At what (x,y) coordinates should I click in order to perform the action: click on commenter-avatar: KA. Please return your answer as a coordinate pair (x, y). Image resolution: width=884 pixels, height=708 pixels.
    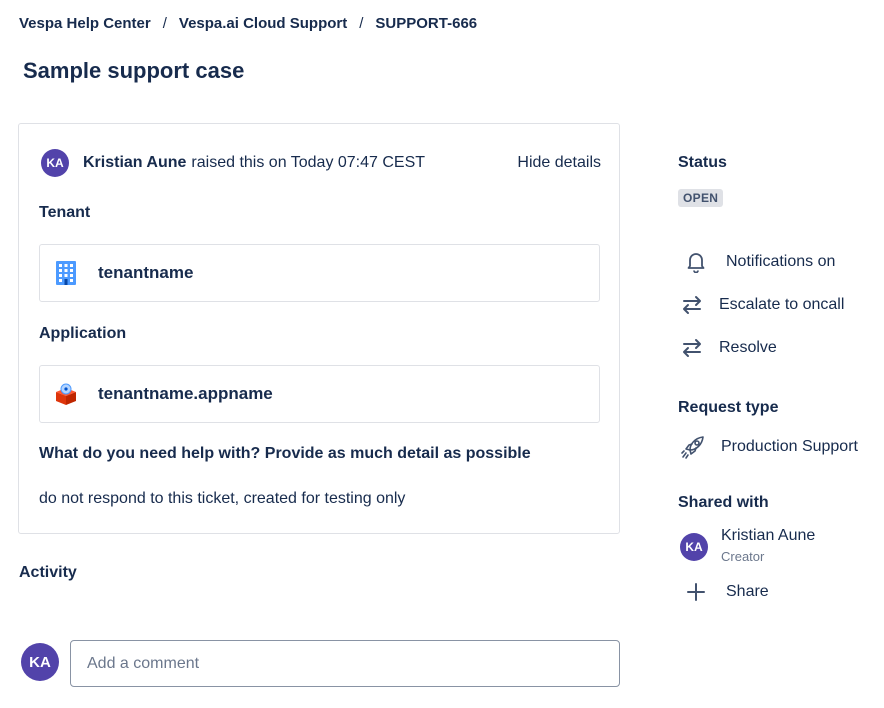
    Looking at the image, I should click on (40, 662).